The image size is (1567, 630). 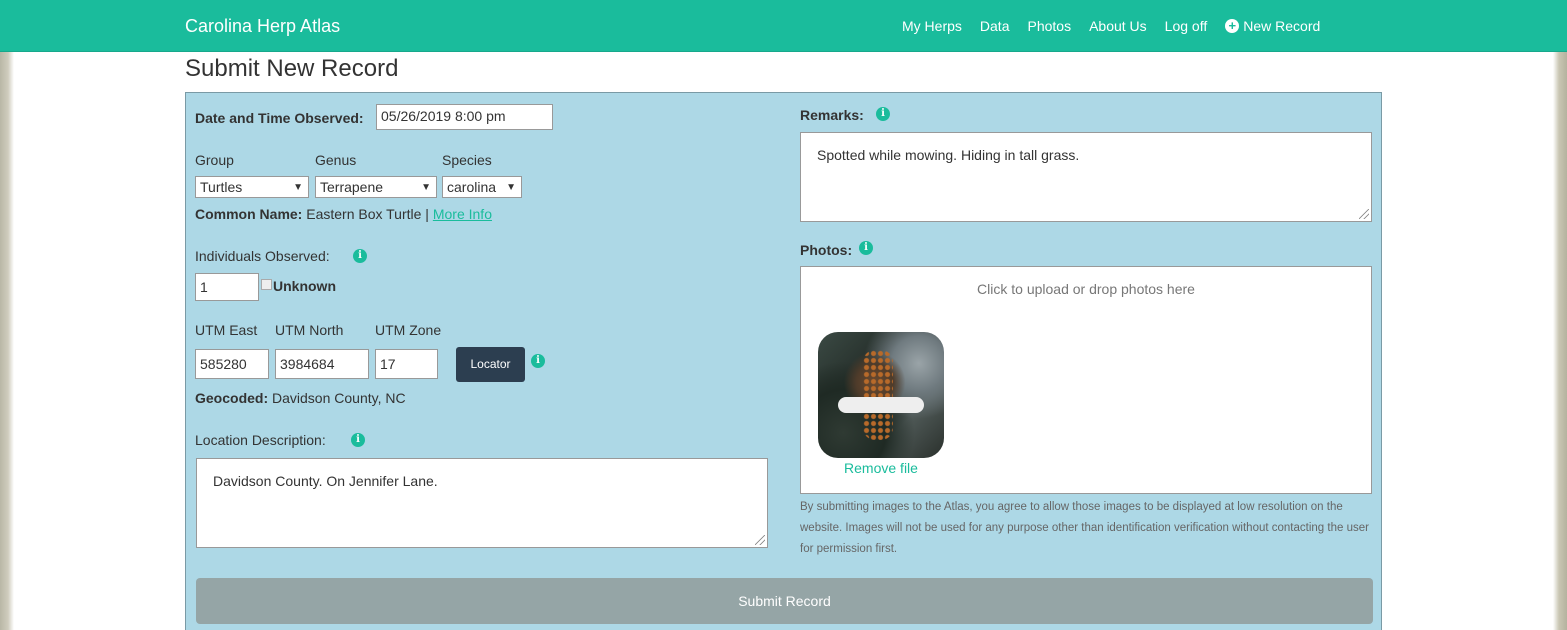 What do you see at coordinates (322, 364) in the screenshot?
I see `utm-north-input: 3984684` at bounding box center [322, 364].